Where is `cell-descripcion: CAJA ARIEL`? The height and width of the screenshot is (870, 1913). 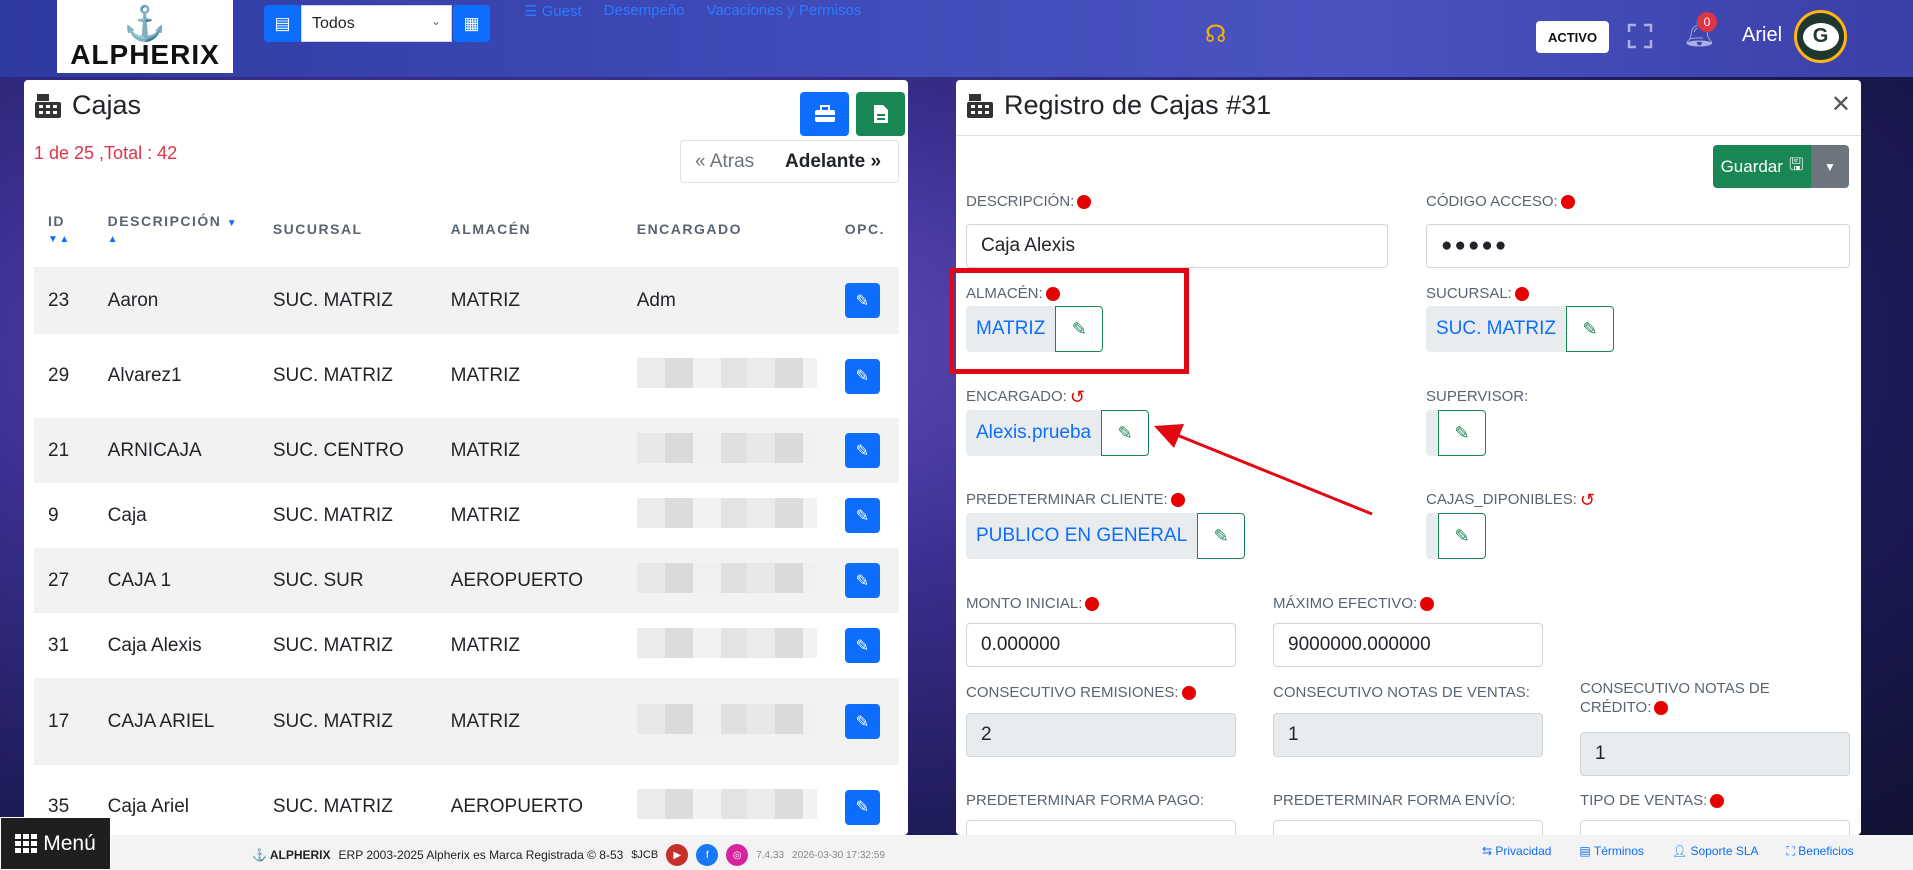 cell-descripcion: CAJA ARIEL is located at coordinates (176, 721).